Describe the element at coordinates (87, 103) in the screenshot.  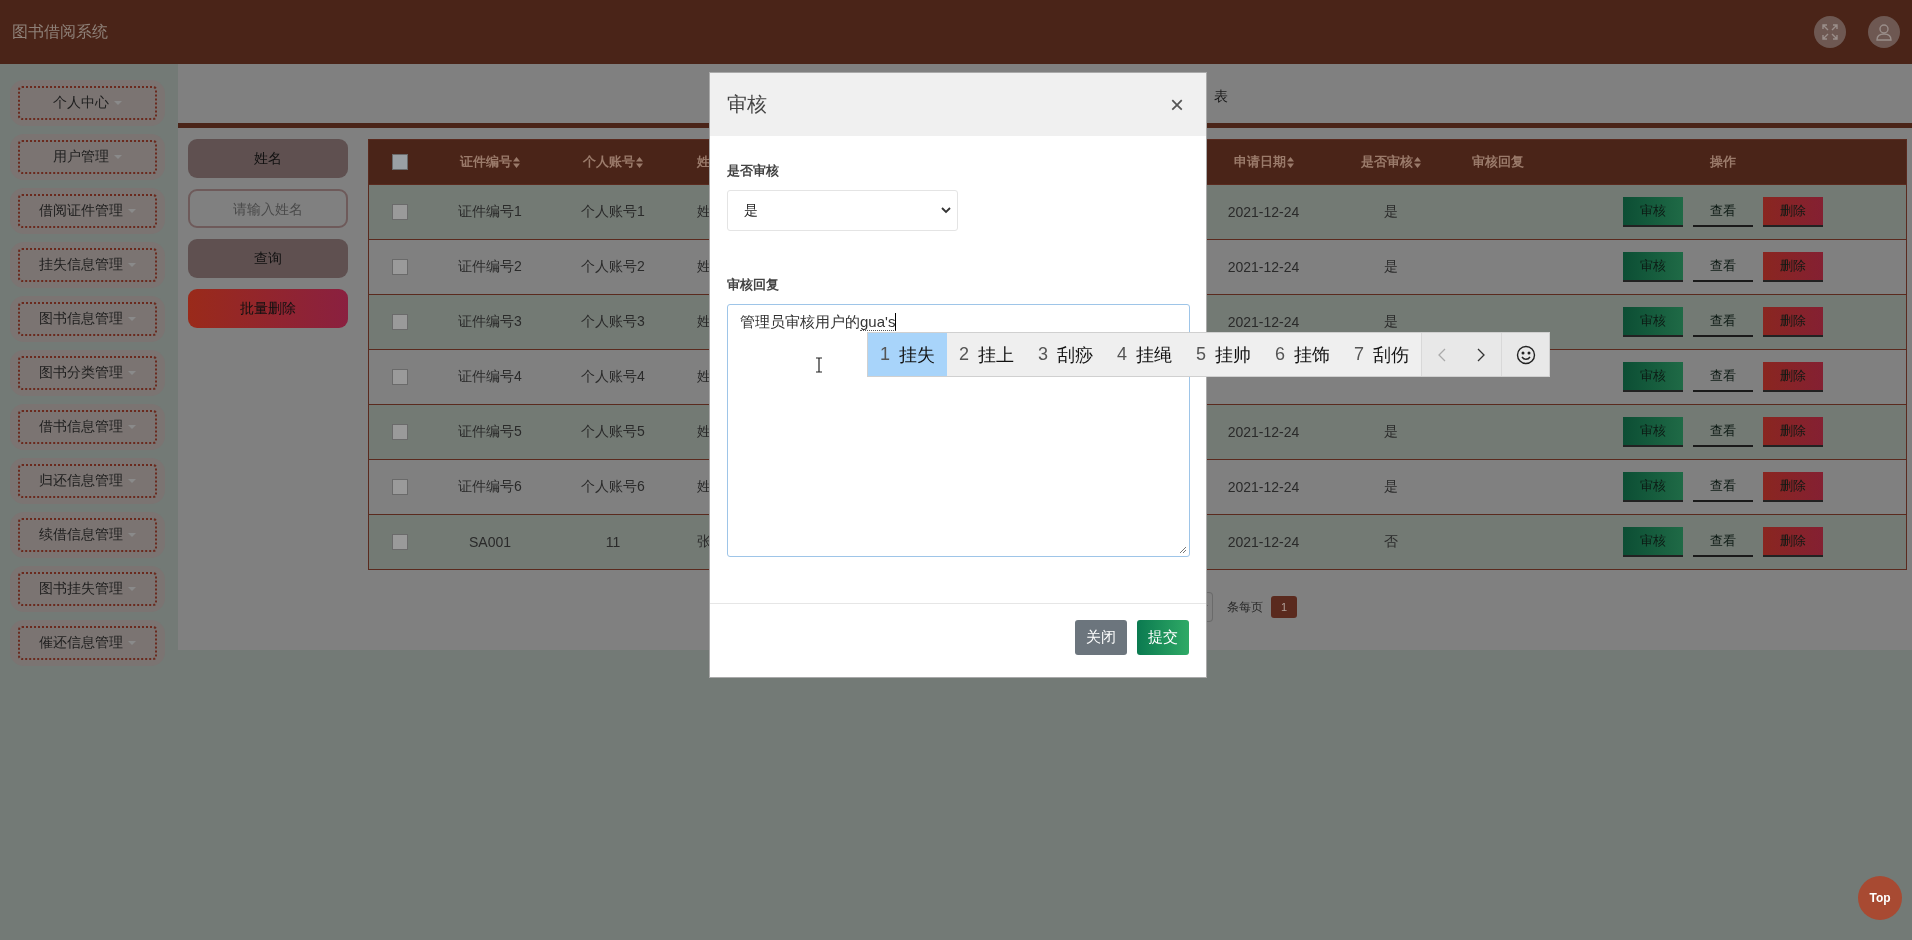
I see `sidebar-item: 个人中心` at that location.